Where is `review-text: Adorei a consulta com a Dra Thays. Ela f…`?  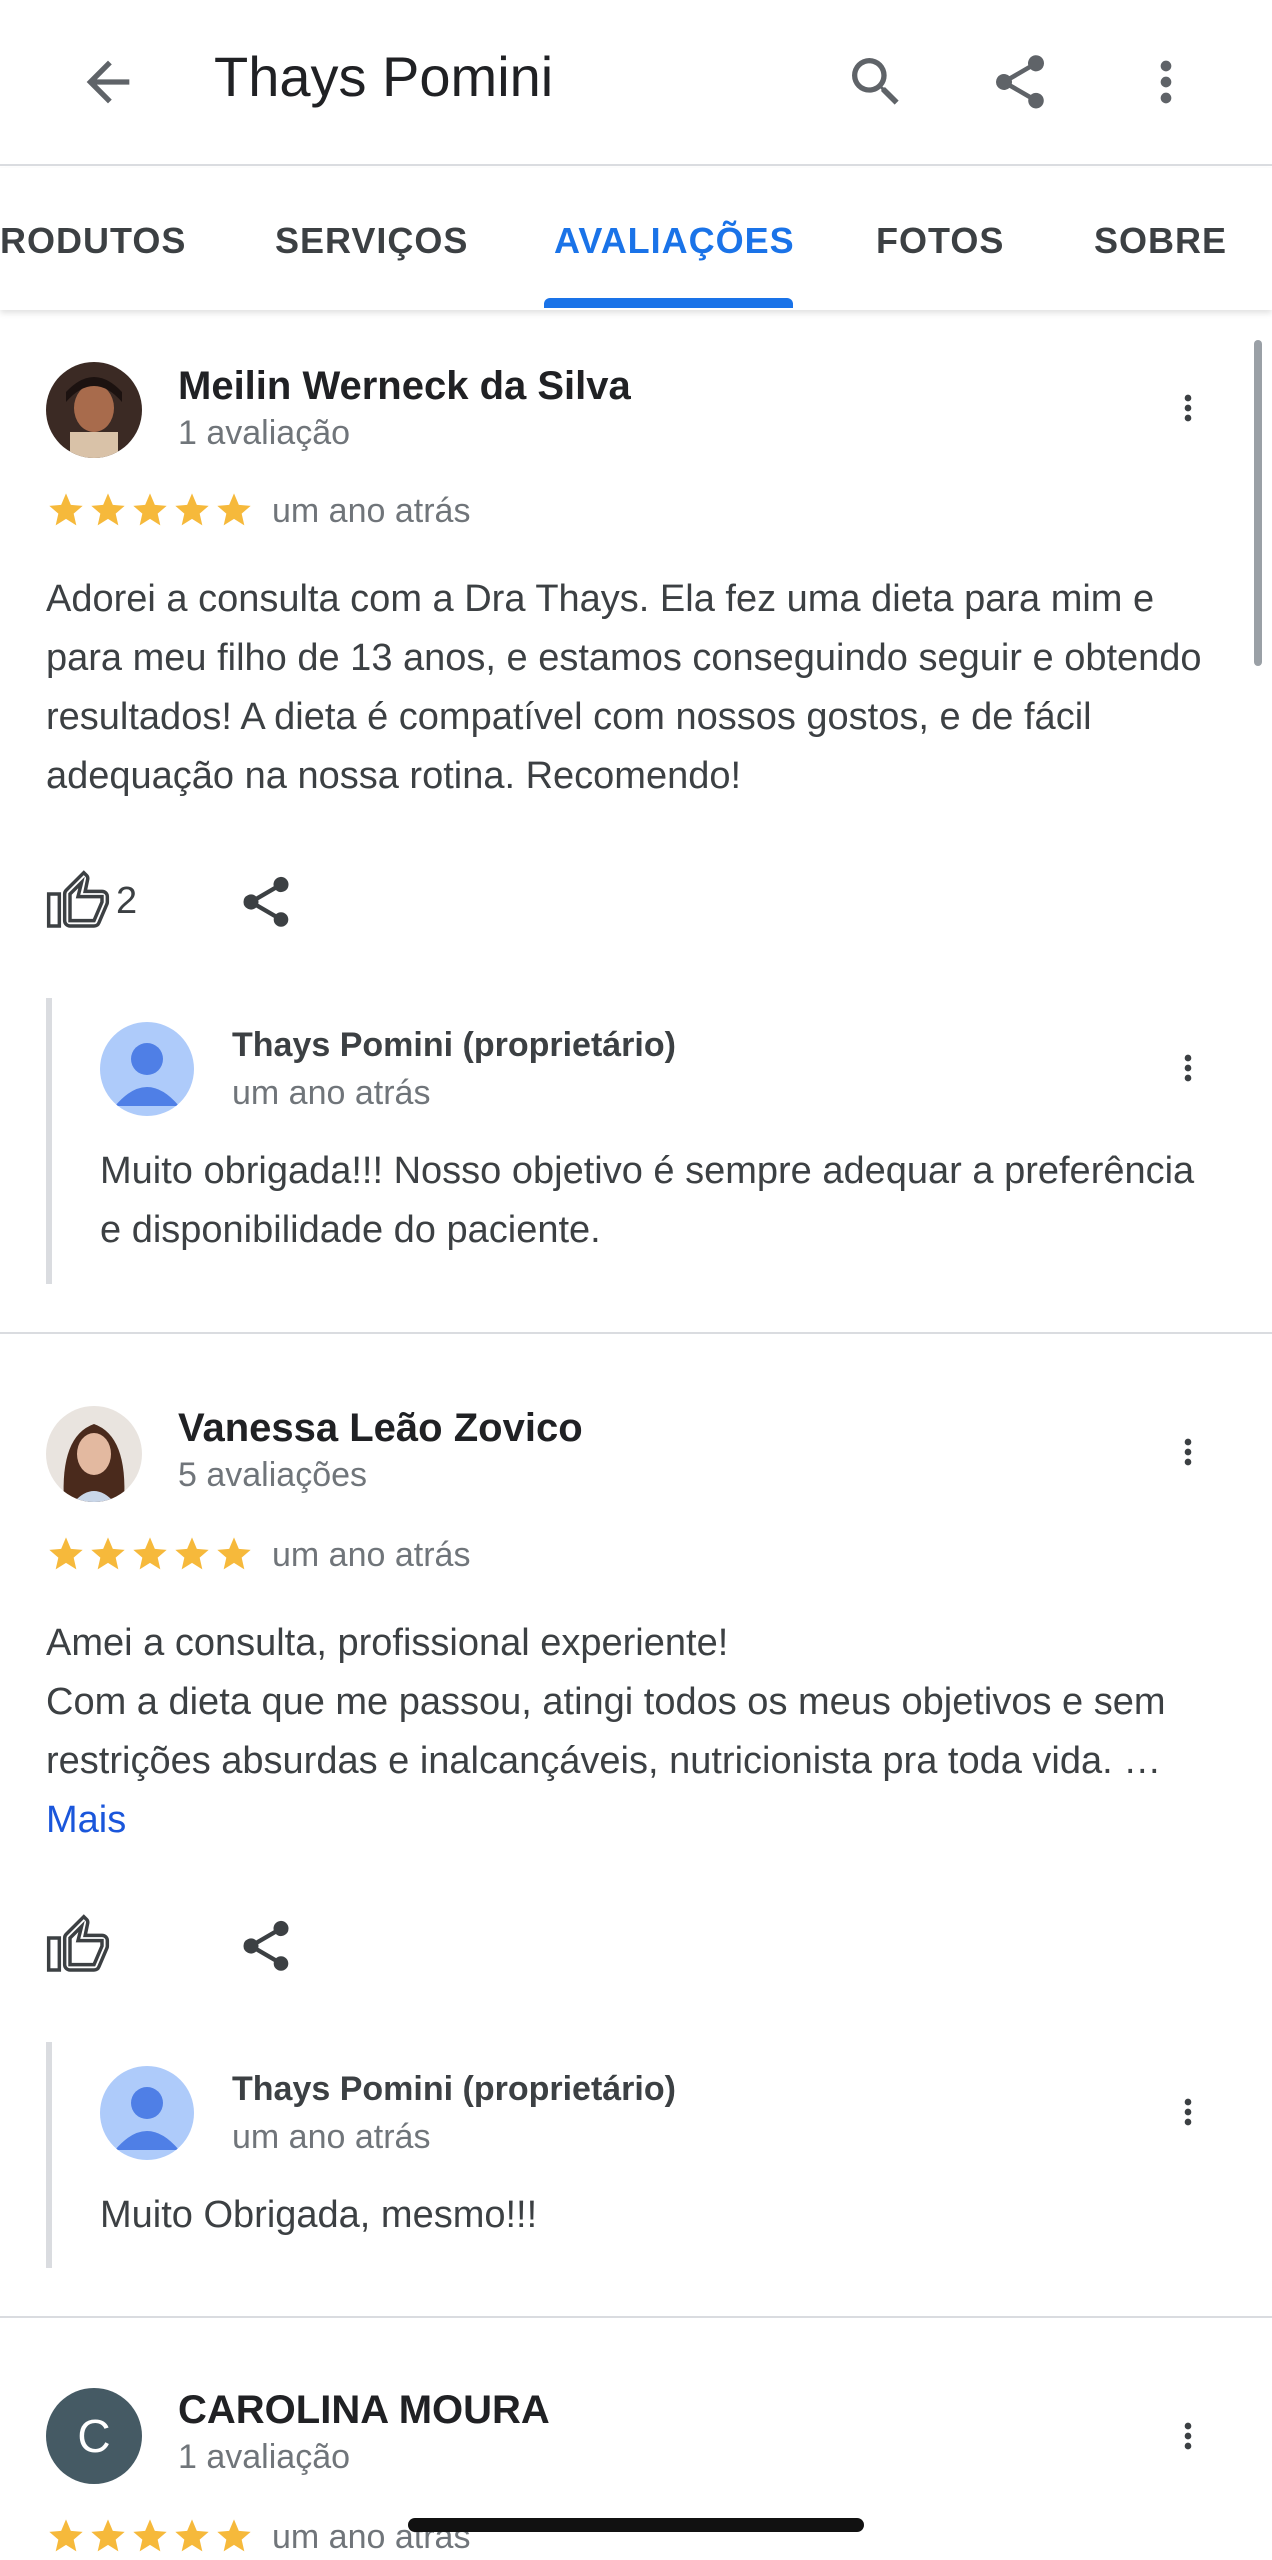
review-text: Adorei a consulta com a Dra Thays. Ela f… is located at coordinates (624, 687).